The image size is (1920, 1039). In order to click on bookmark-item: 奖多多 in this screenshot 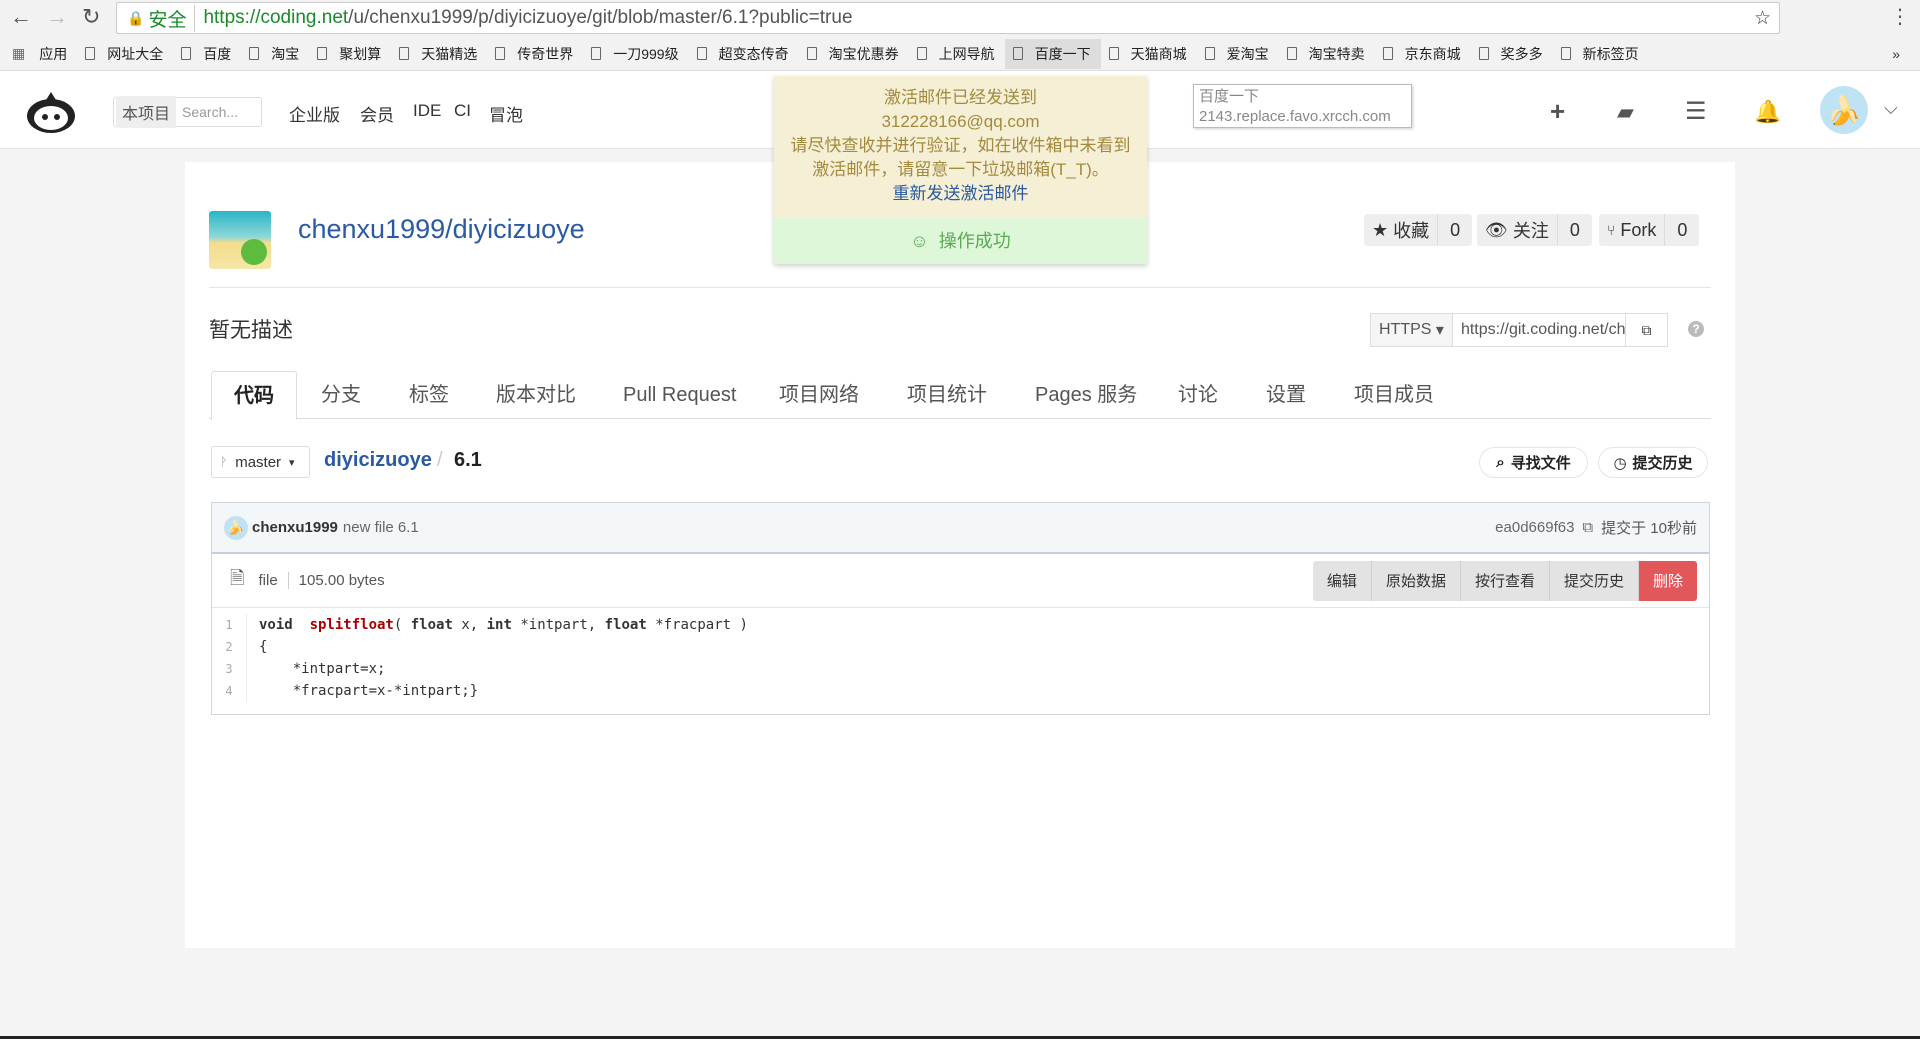, I will do `click(1512, 54)`.